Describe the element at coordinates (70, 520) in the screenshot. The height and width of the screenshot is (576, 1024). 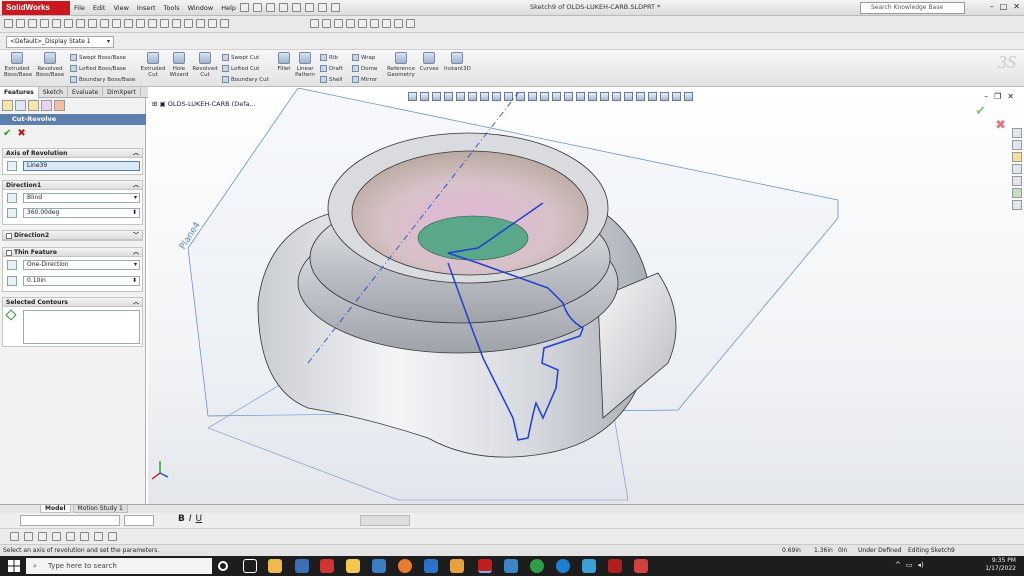
I see `font-select` at that location.